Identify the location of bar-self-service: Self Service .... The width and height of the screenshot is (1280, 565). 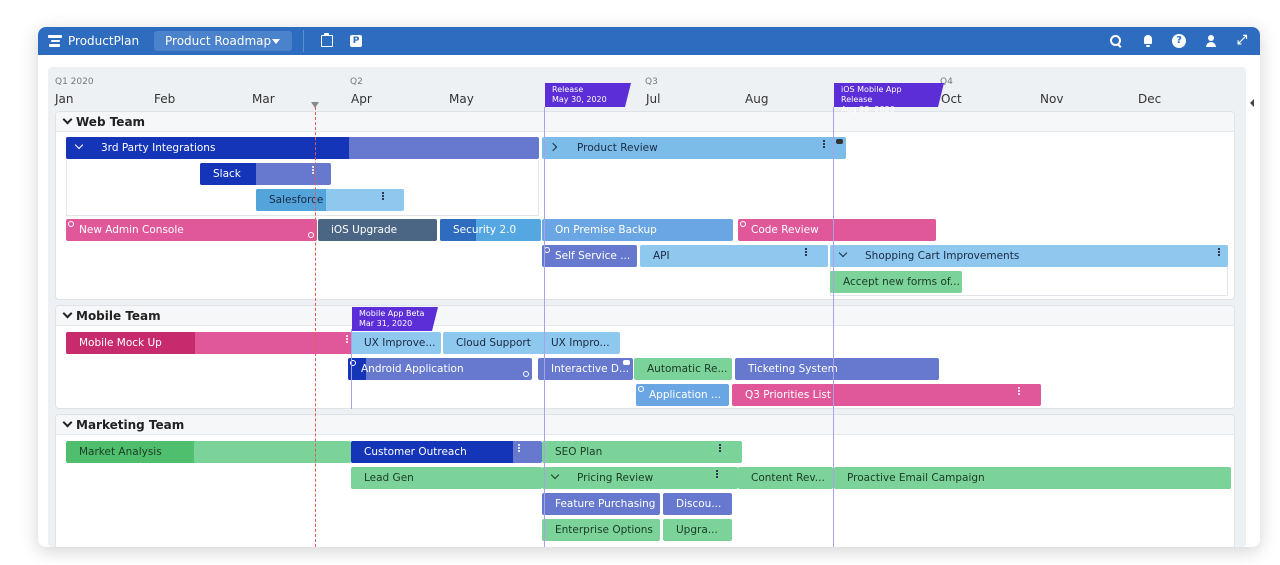
(589, 256).